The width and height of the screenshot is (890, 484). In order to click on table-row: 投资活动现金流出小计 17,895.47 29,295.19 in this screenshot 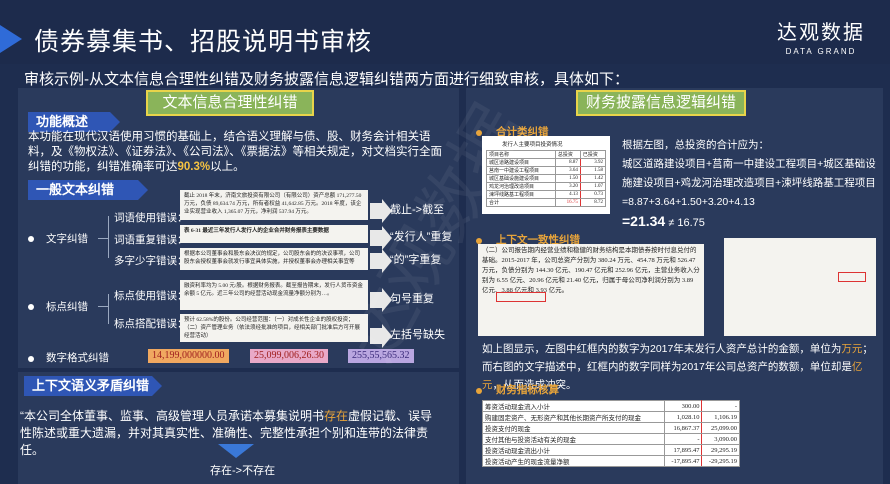, I will do `click(611, 450)`.